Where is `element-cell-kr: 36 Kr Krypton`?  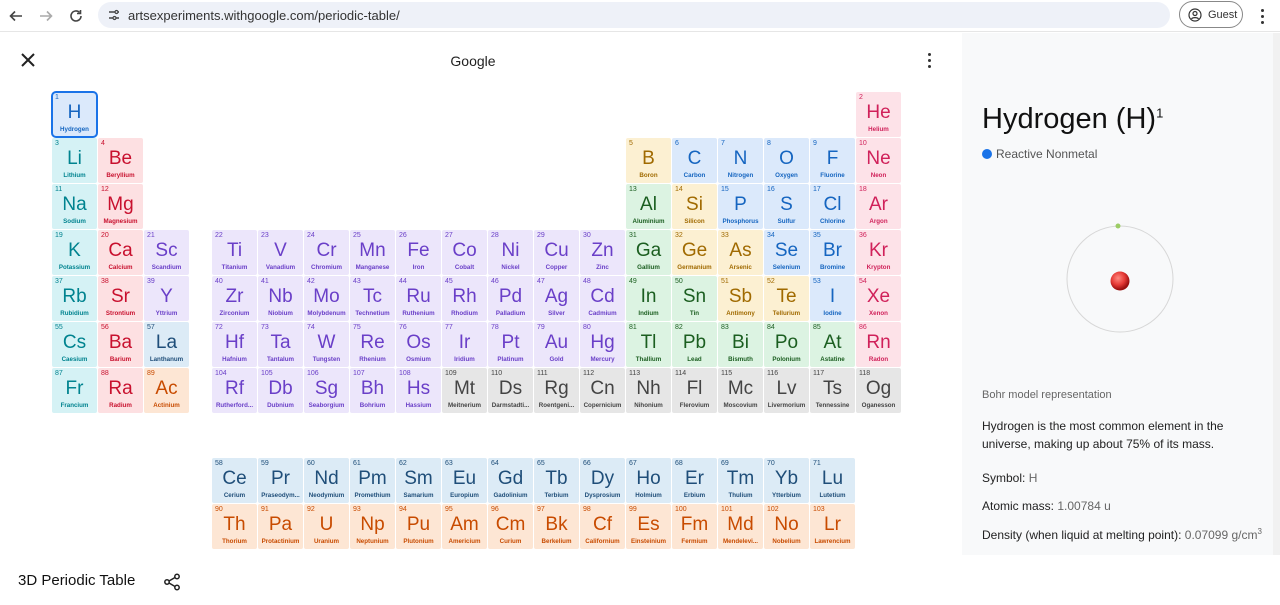 element-cell-kr: 36 Kr Krypton is located at coordinates (878, 252).